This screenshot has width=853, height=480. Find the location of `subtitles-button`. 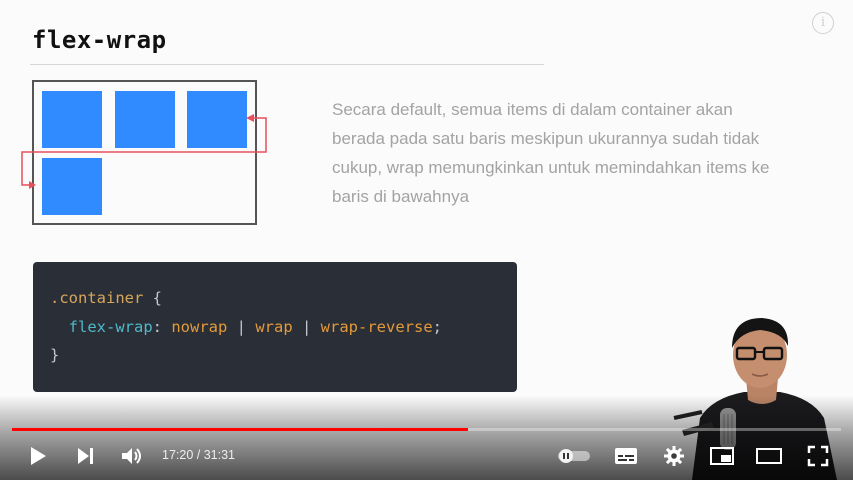

subtitles-button is located at coordinates (626, 456).